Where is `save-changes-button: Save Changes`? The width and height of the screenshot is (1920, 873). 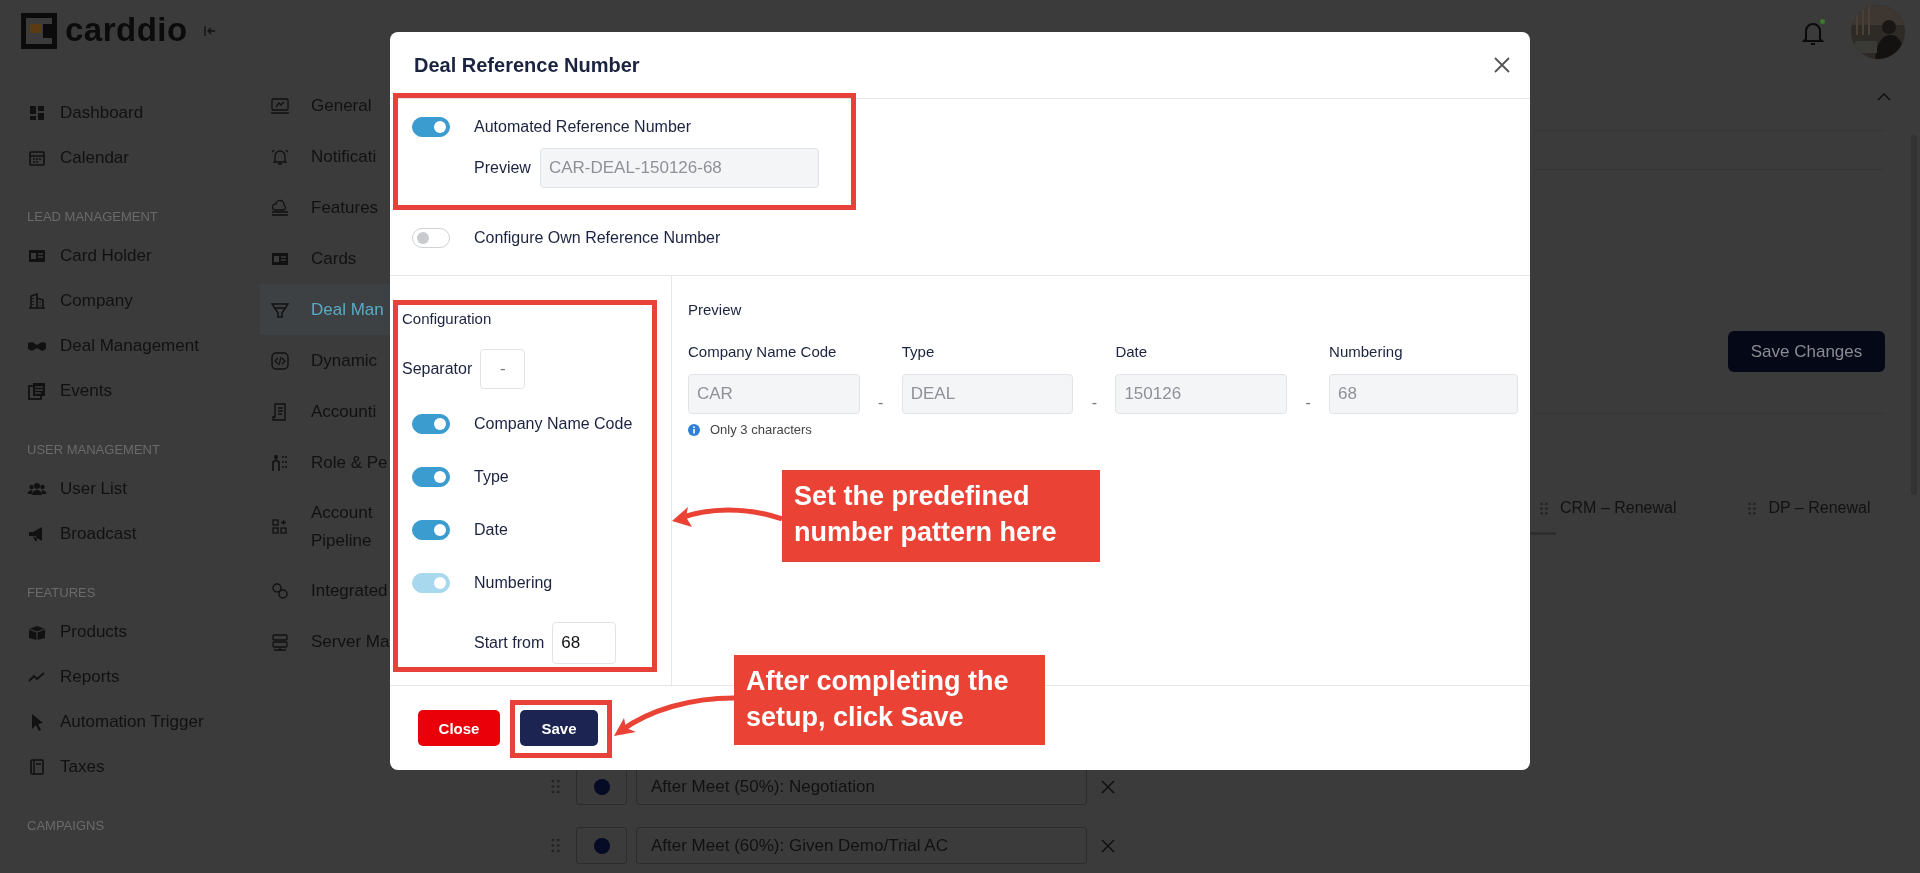 save-changes-button: Save Changes is located at coordinates (1806, 351).